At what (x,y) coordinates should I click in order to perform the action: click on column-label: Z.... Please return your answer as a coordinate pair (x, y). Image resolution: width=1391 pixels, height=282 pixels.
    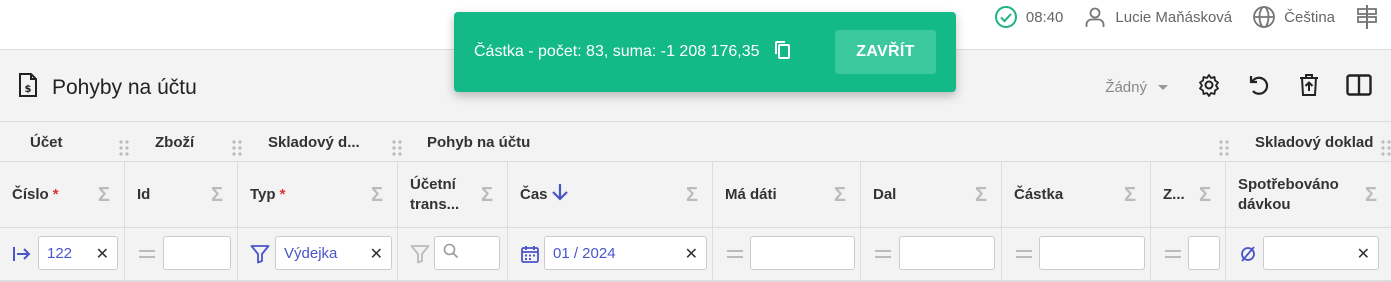
    Looking at the image, I should click on (1174, 194).